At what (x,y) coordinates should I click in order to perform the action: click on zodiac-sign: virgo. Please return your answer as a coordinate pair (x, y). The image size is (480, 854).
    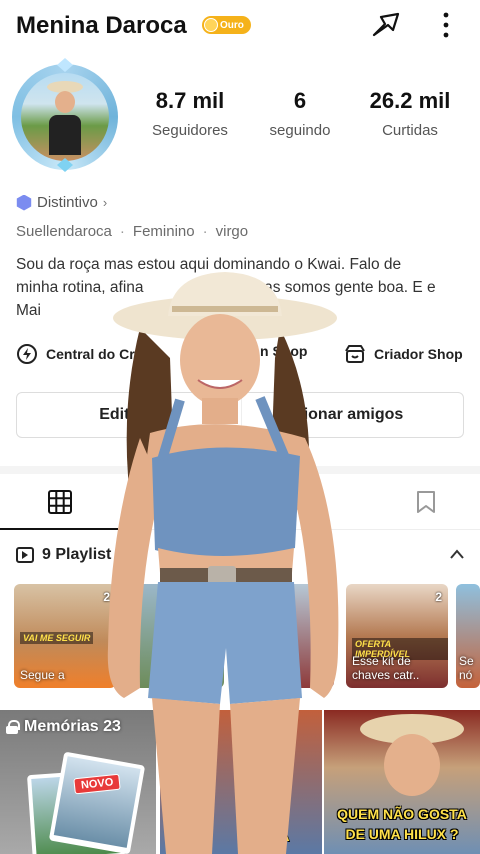
    Looking at the image, I should click on (232, 231).